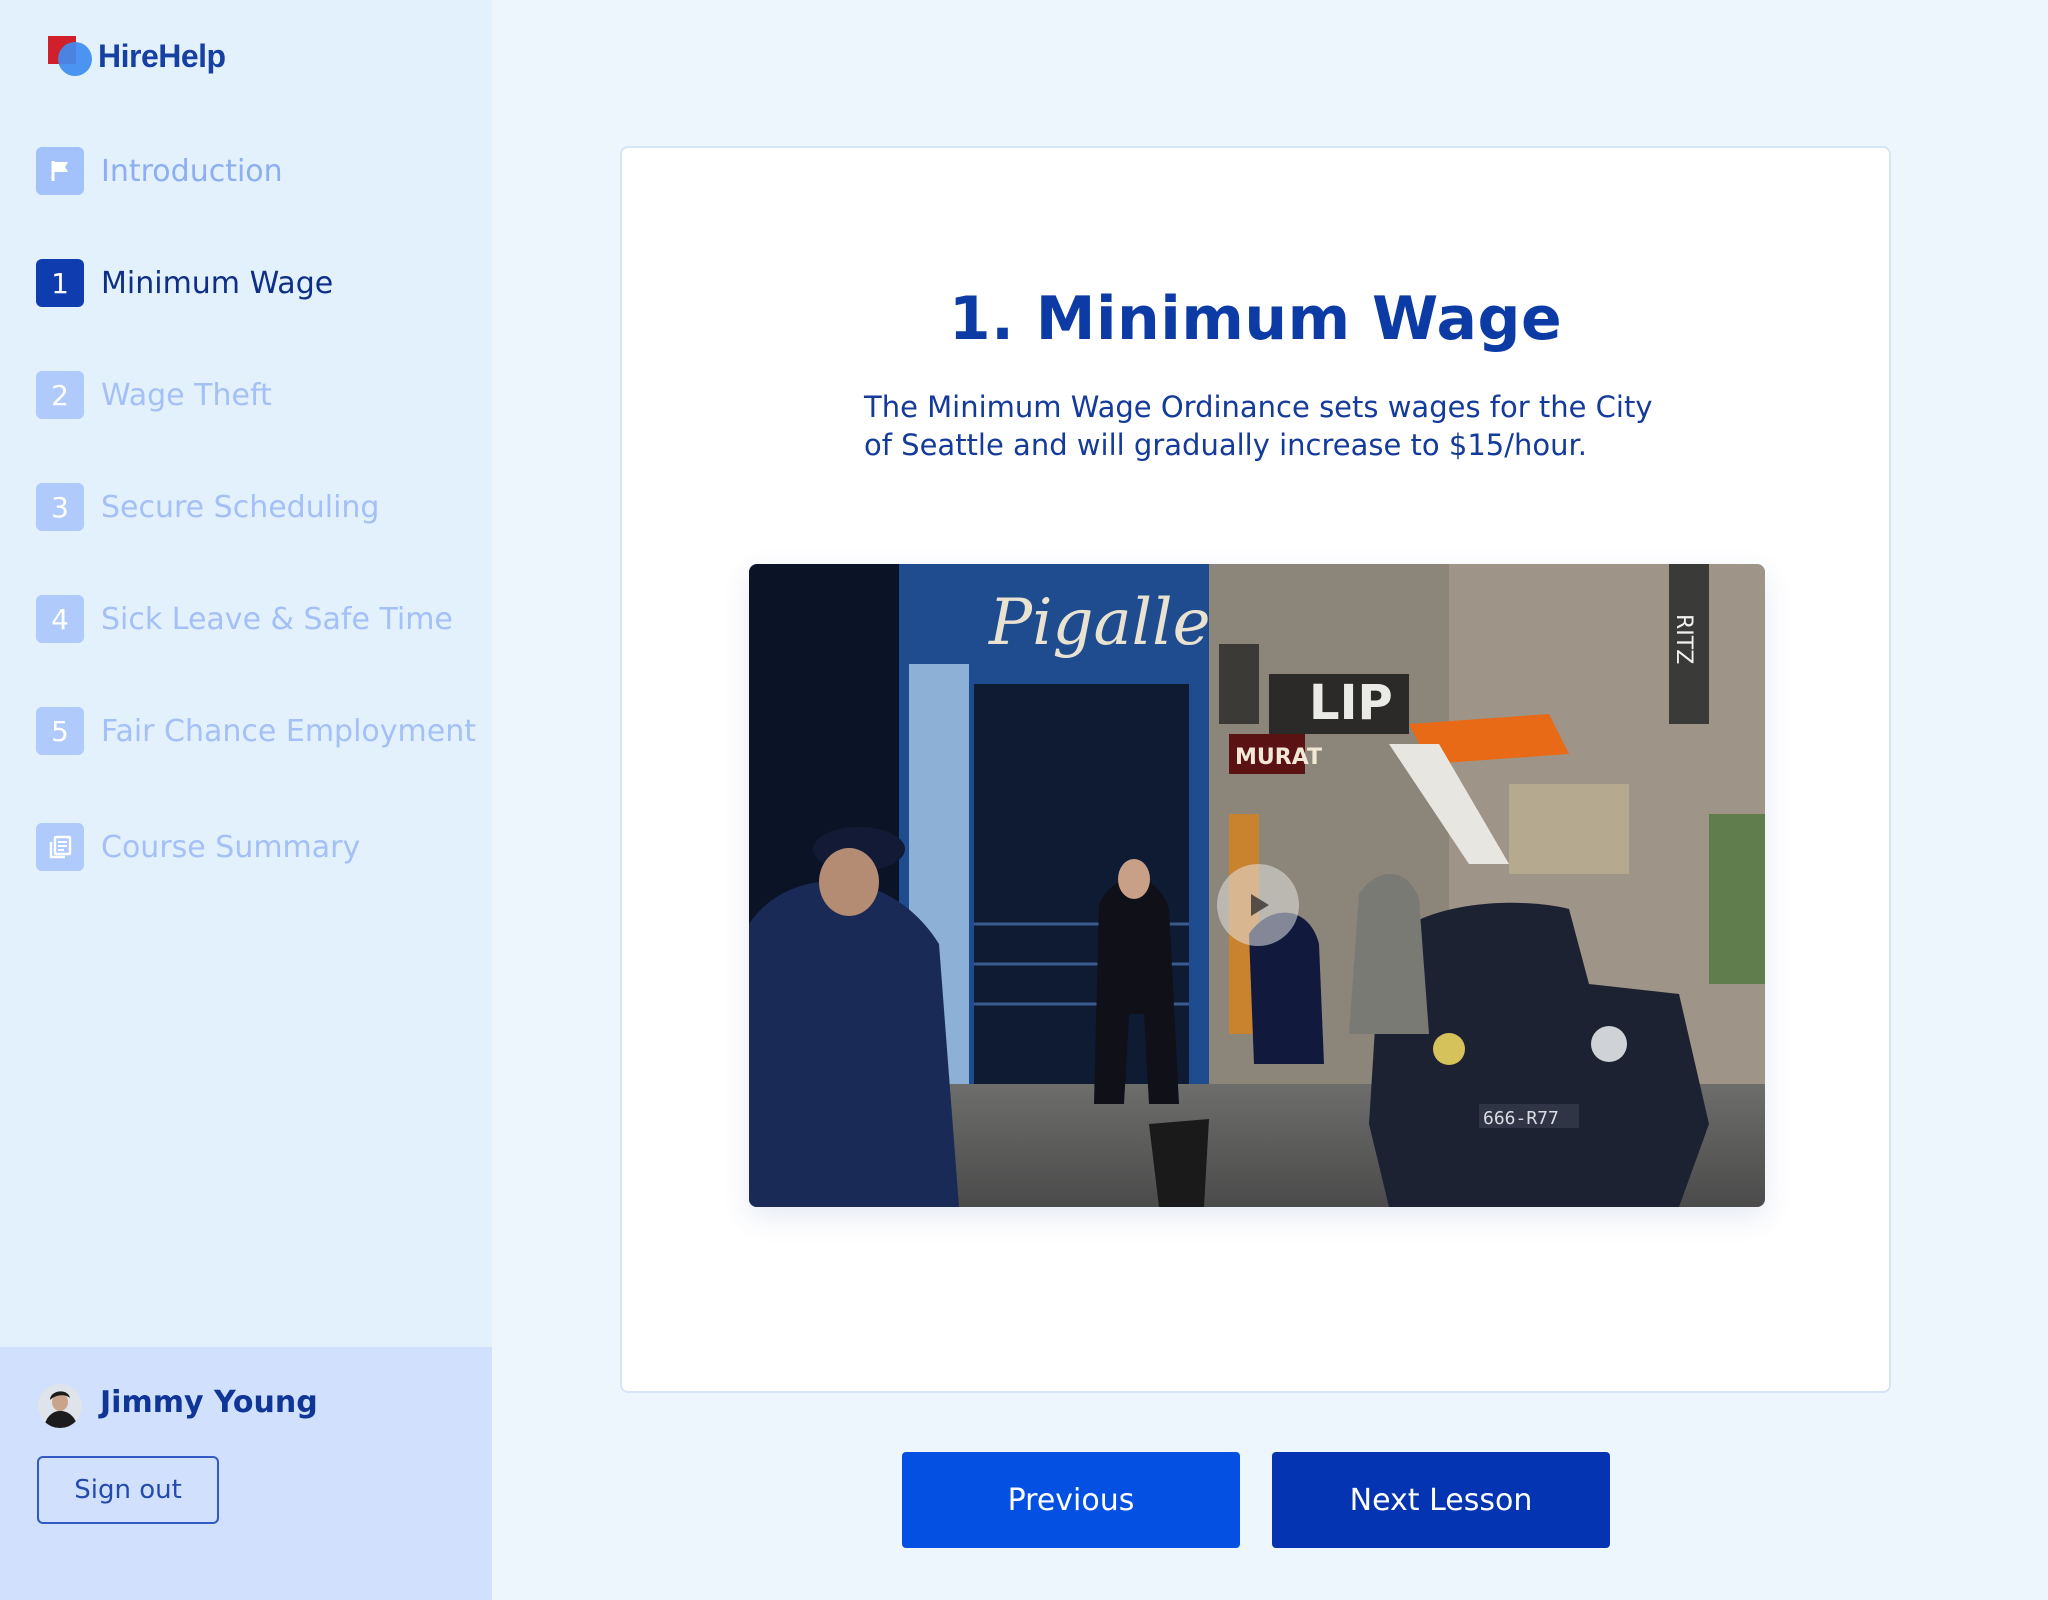 The image size is (2048, 1600). Describe the element at coordinates (231, 847) in the screenshot. I see `sidebar-item-label: Course Summary` at that location.